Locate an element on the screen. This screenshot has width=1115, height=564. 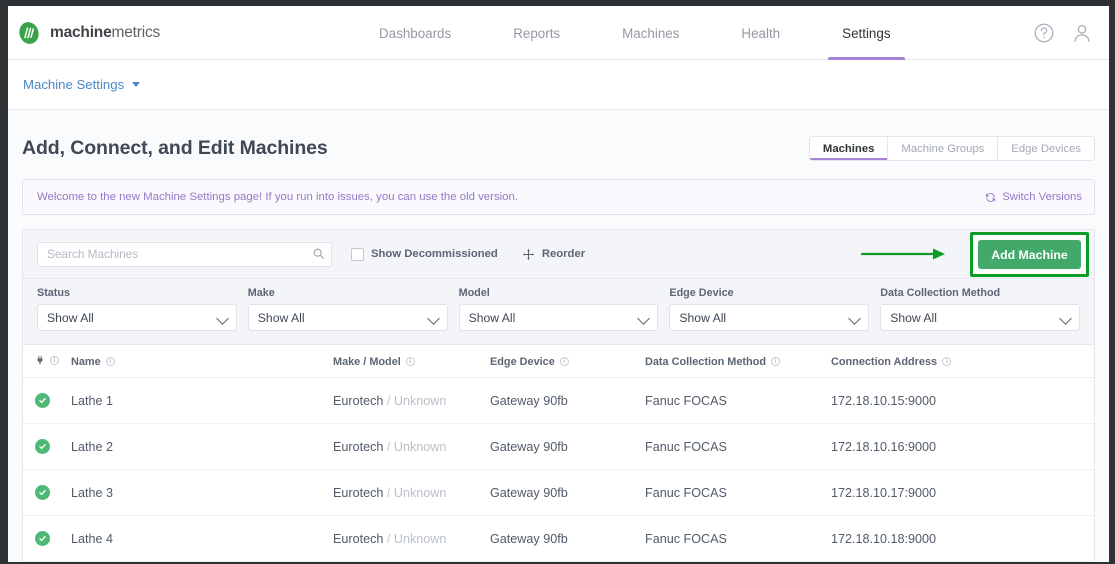
nav-item-settings: Settings is located at coordinates (867, 33).